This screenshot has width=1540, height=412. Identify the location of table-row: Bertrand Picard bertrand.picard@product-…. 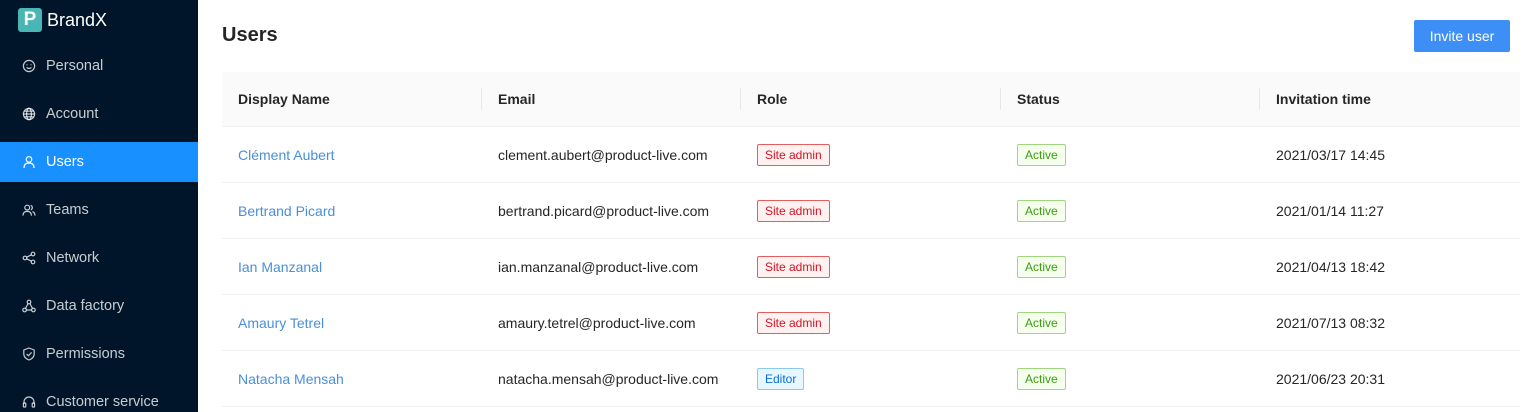
(871, 211).